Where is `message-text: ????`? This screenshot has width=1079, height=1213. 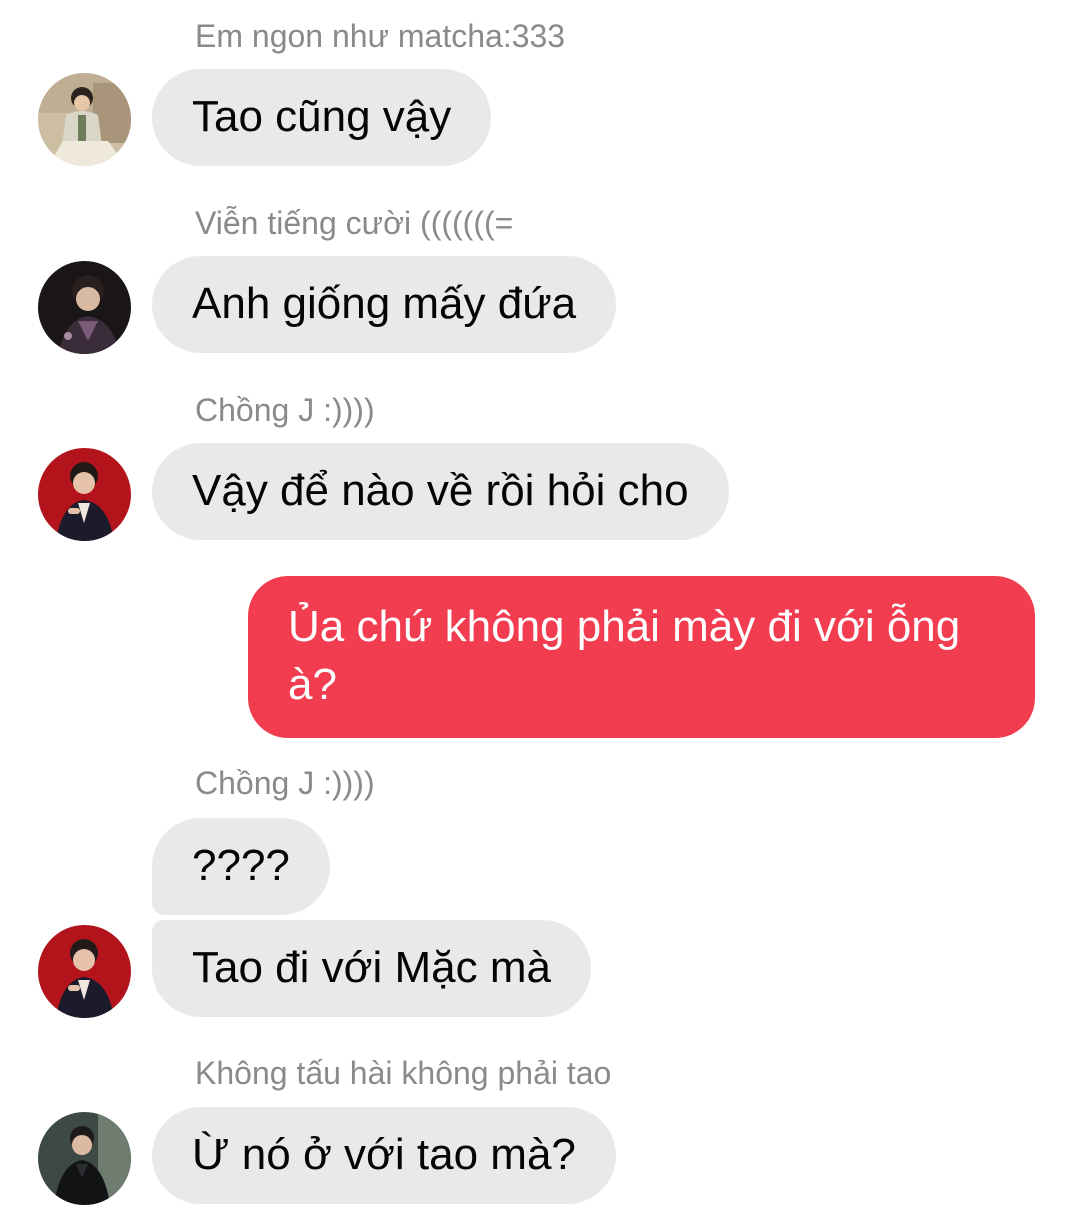
message-text: ???? is located at coordinates (241, 865).